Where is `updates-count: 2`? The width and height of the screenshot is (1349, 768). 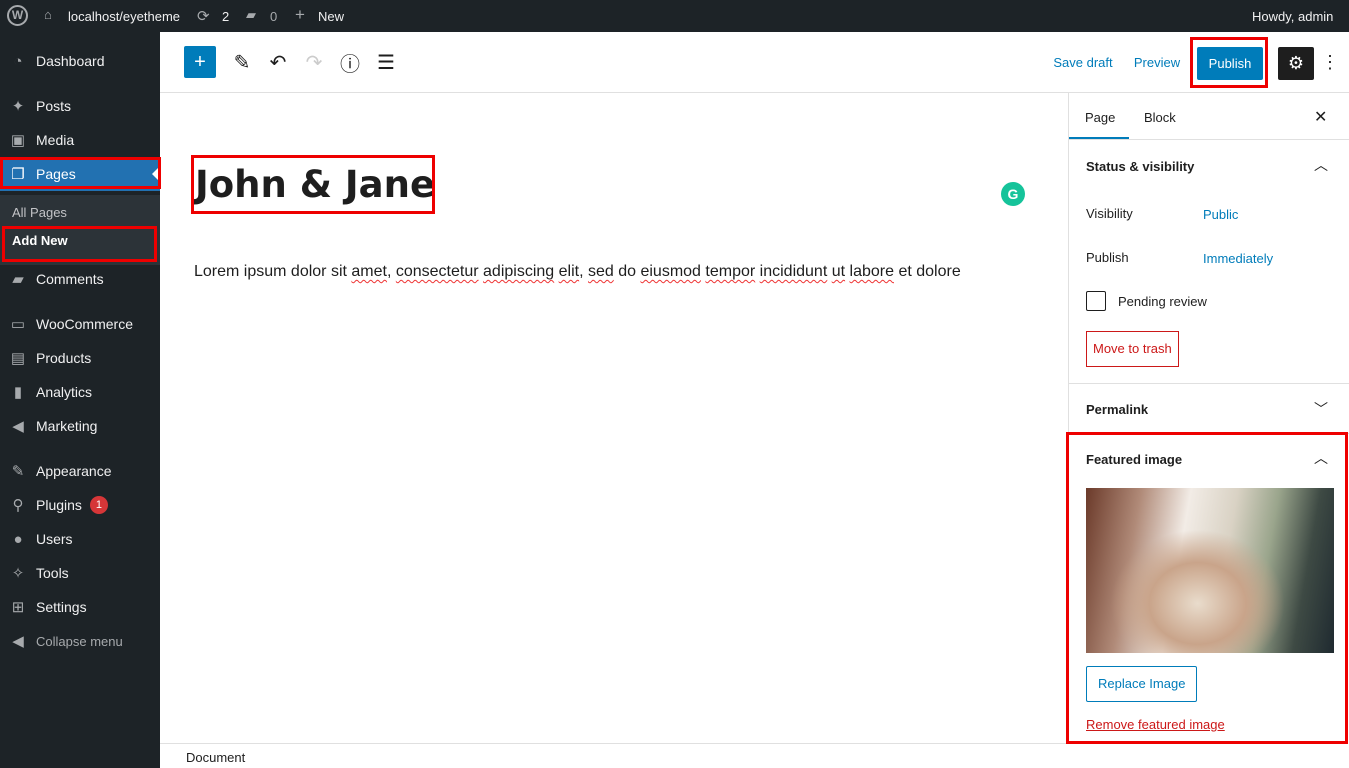 updates-count: 2 is located at coordinates (225, 16).